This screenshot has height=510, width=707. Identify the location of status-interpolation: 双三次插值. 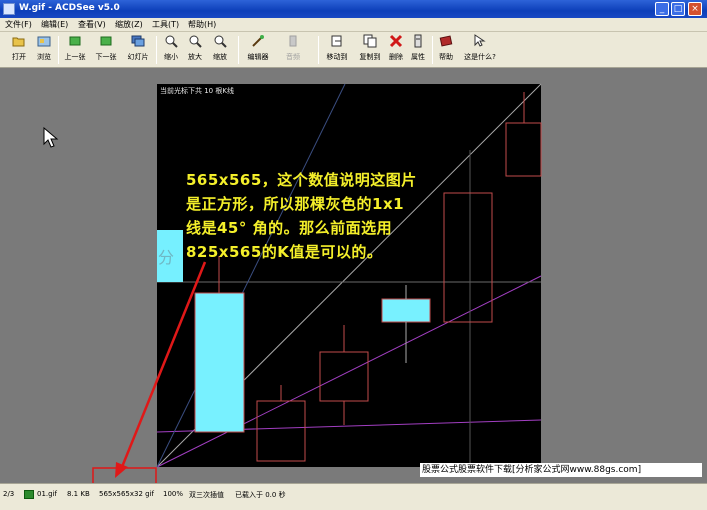
(206, 495).